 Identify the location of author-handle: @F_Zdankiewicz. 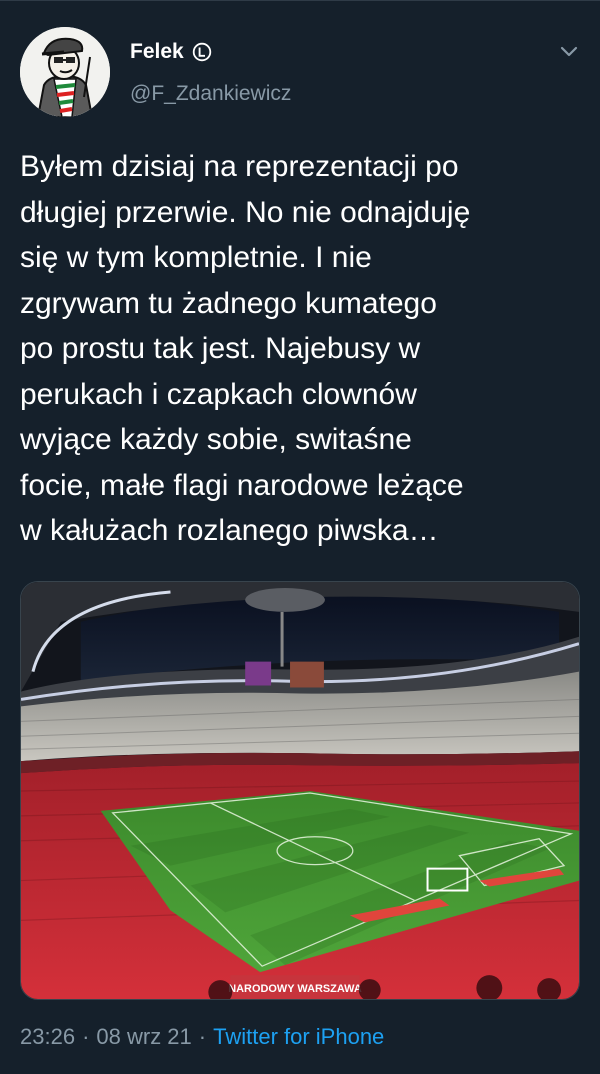
(210, 94).